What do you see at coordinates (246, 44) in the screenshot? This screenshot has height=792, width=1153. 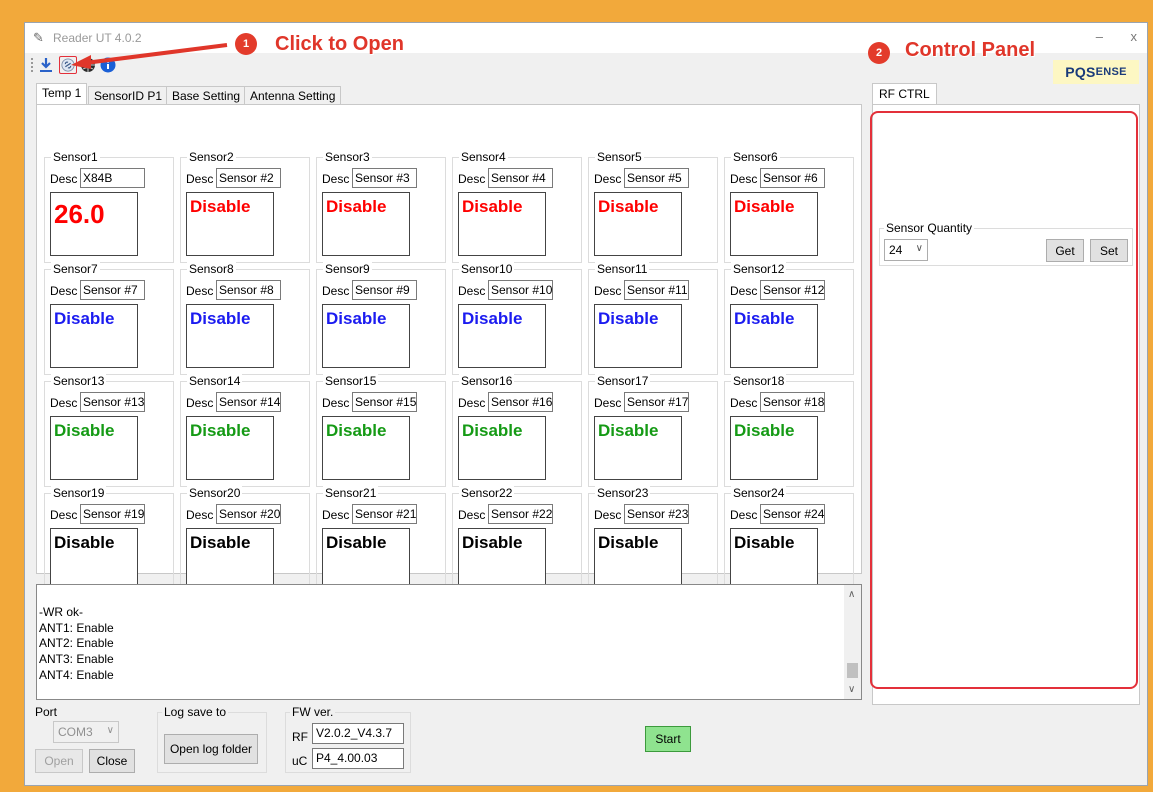 I see `callout-1-badge: 1` at bounding box center [246, 44].